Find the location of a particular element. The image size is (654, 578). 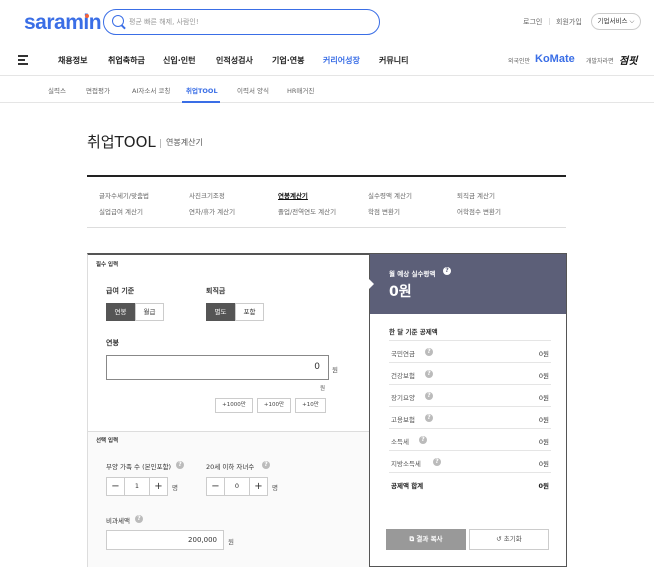

children-value: 0 is located at coordinates (237, 486).